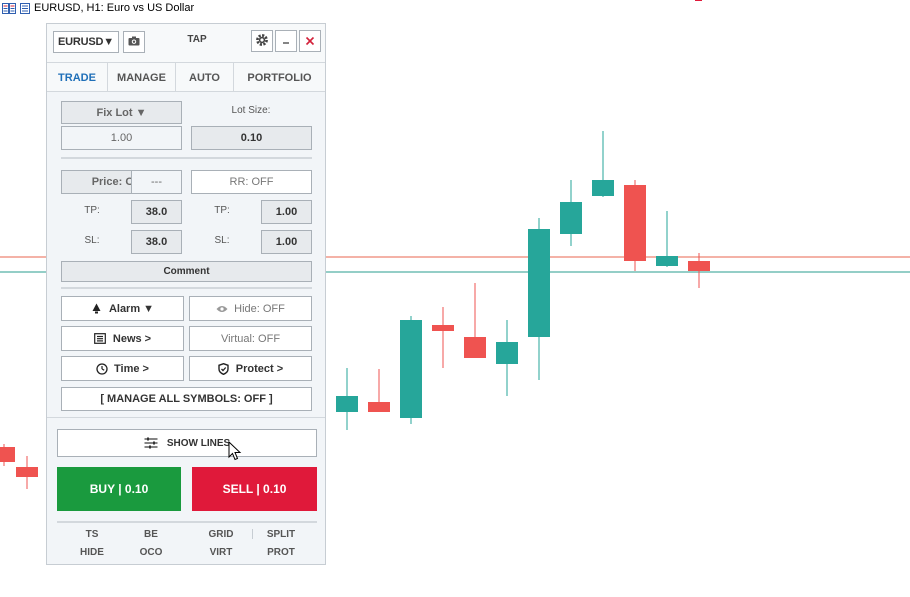  Describe the element at coordinates (151, 534) in the screenshot. I see `be-toggle: BE` at that location.